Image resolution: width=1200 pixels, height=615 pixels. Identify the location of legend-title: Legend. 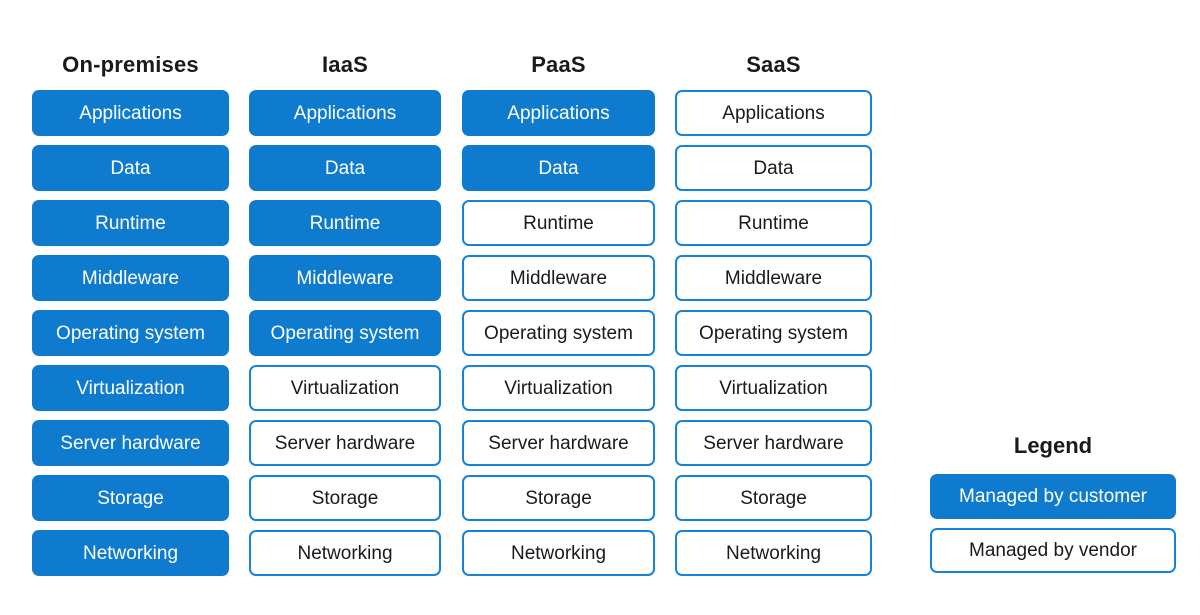
(1053, 445).